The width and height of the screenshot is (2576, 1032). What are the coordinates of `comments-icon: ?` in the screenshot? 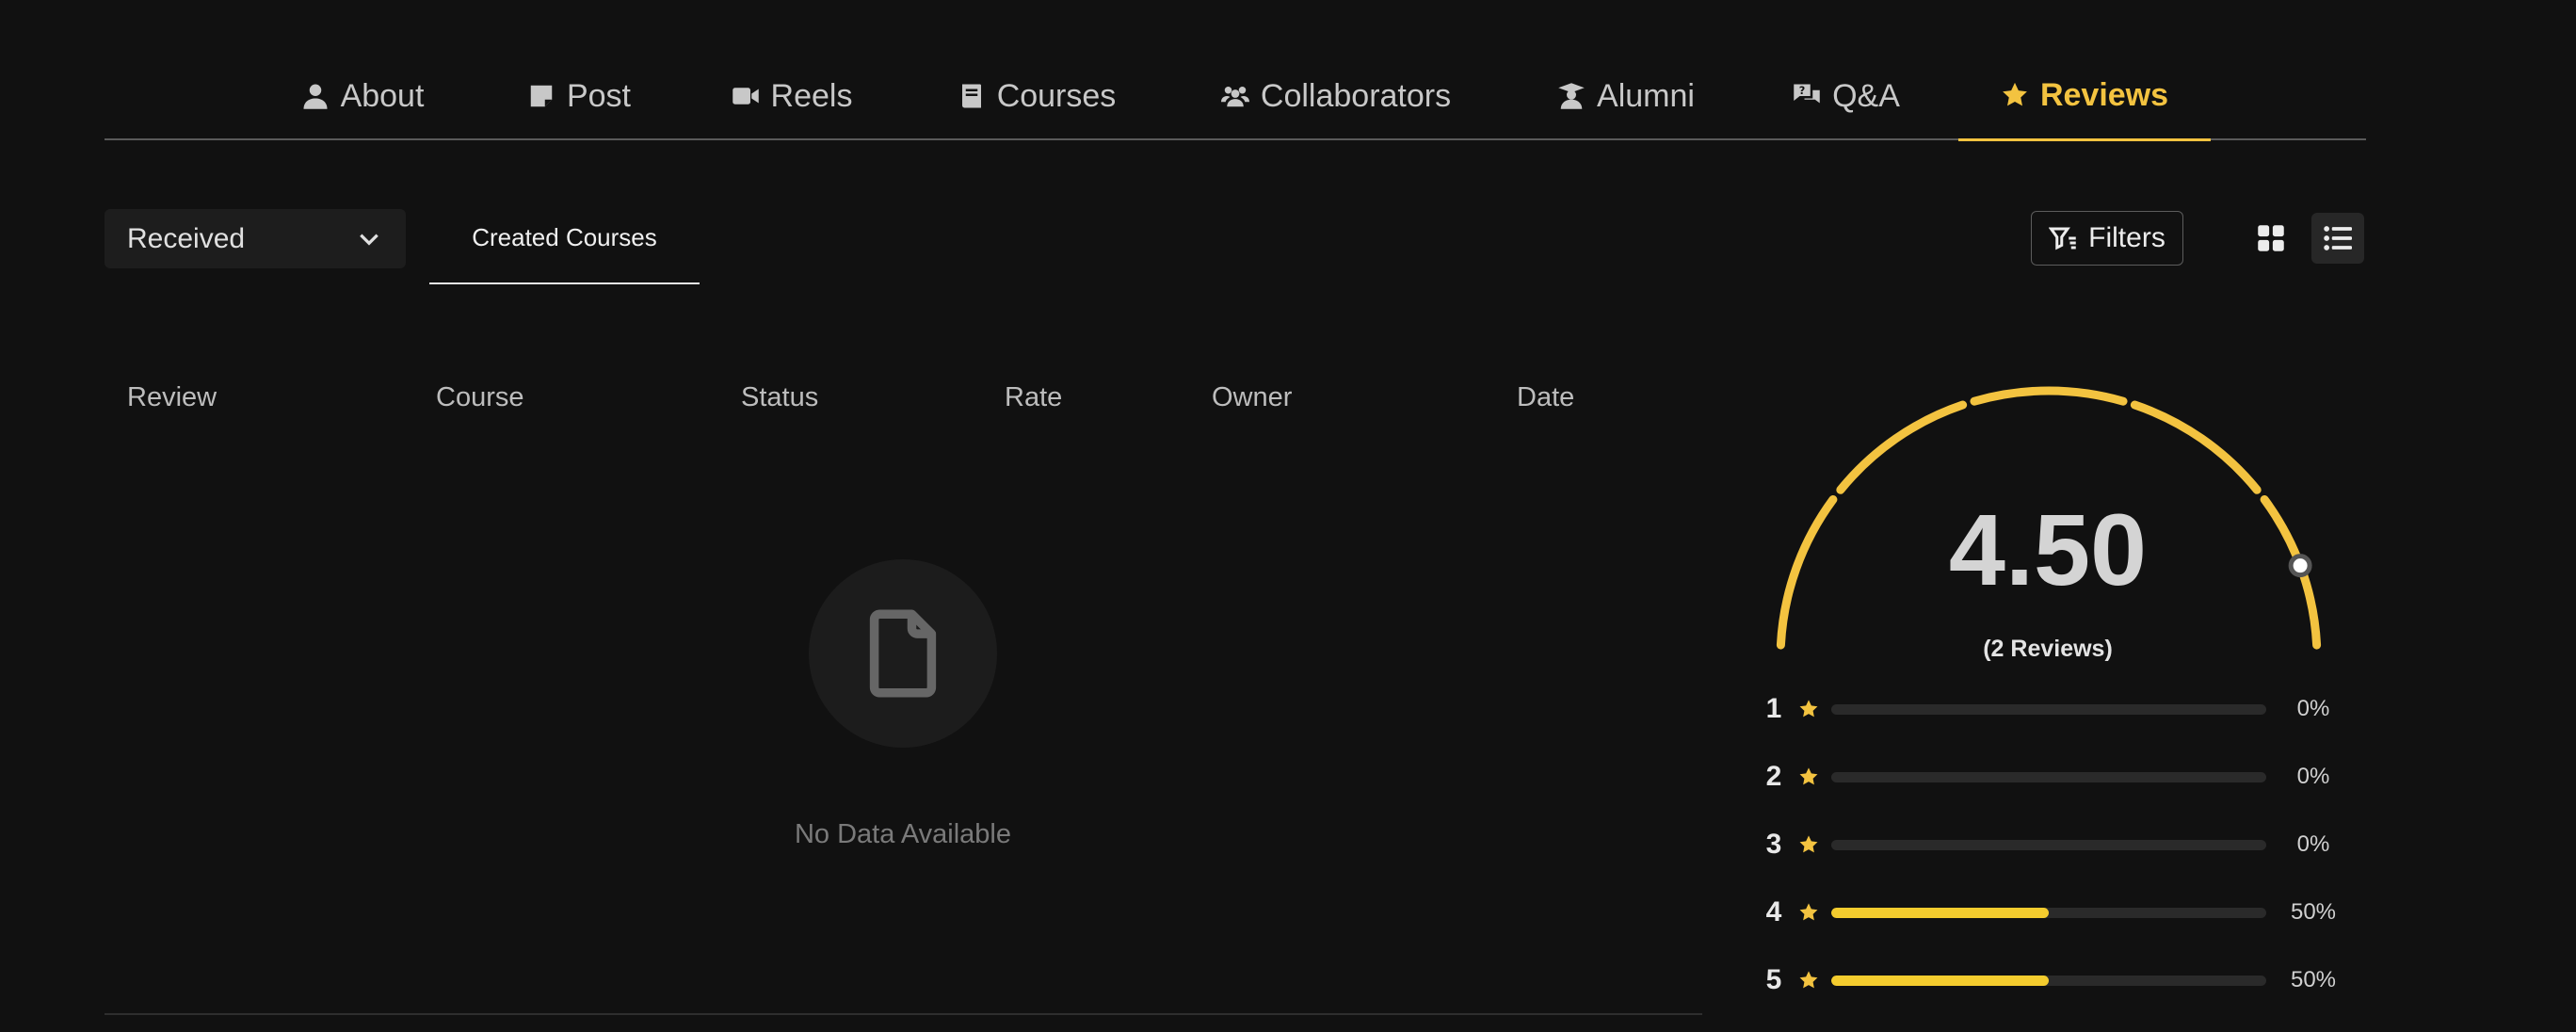 It's located at (1807, 94).